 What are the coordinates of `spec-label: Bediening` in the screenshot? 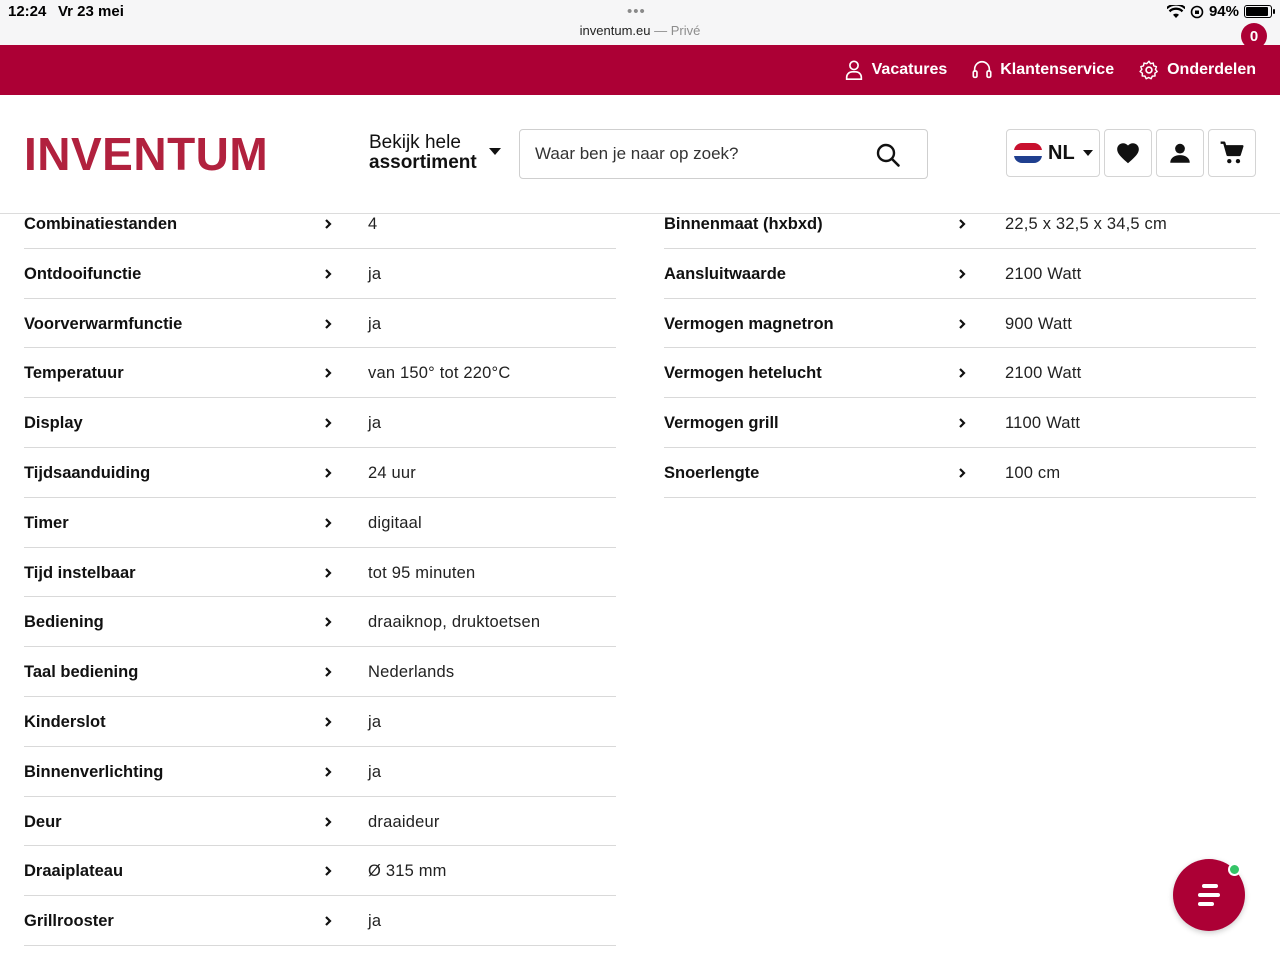 It's located at (64, 622).